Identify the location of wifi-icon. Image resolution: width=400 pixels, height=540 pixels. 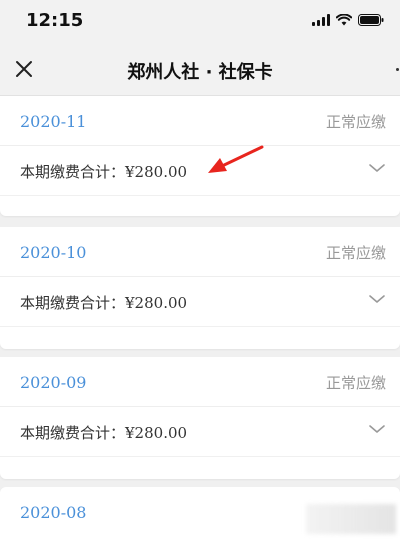
(344, 20).